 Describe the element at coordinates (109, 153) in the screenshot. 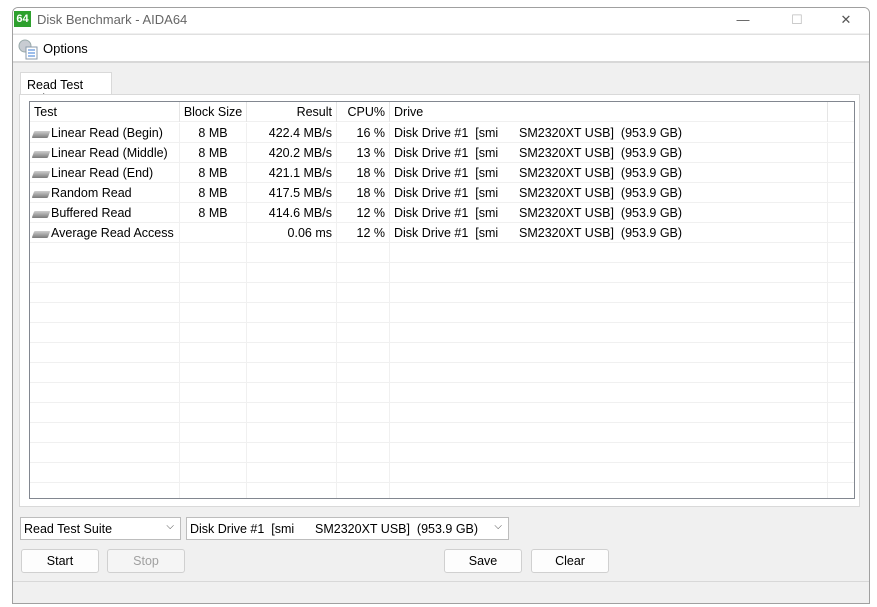

I see `test-name: Linear Read (Middle)` at that location.